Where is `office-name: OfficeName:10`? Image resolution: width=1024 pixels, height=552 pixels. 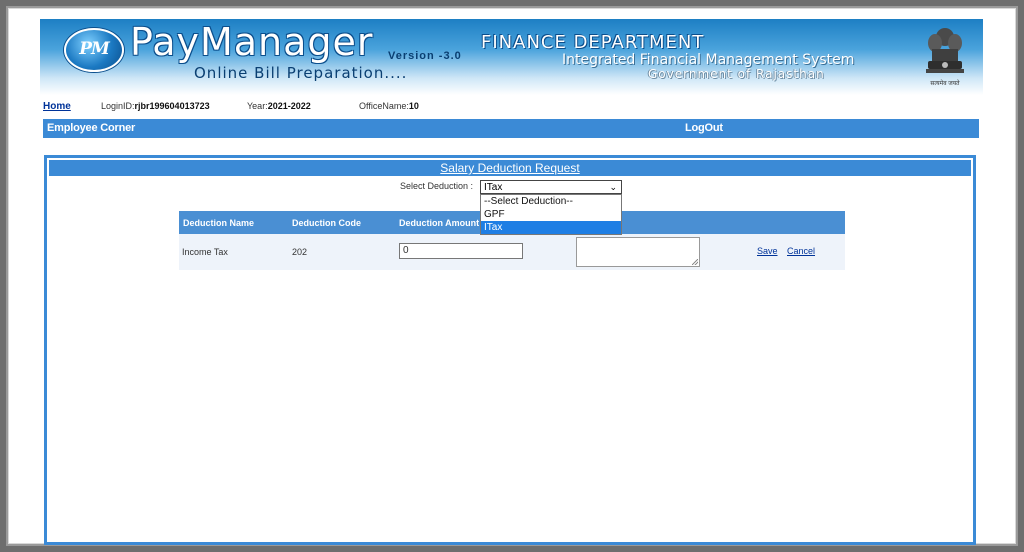
office-name: OfficeName:10 is located at coordinates (389, 106).